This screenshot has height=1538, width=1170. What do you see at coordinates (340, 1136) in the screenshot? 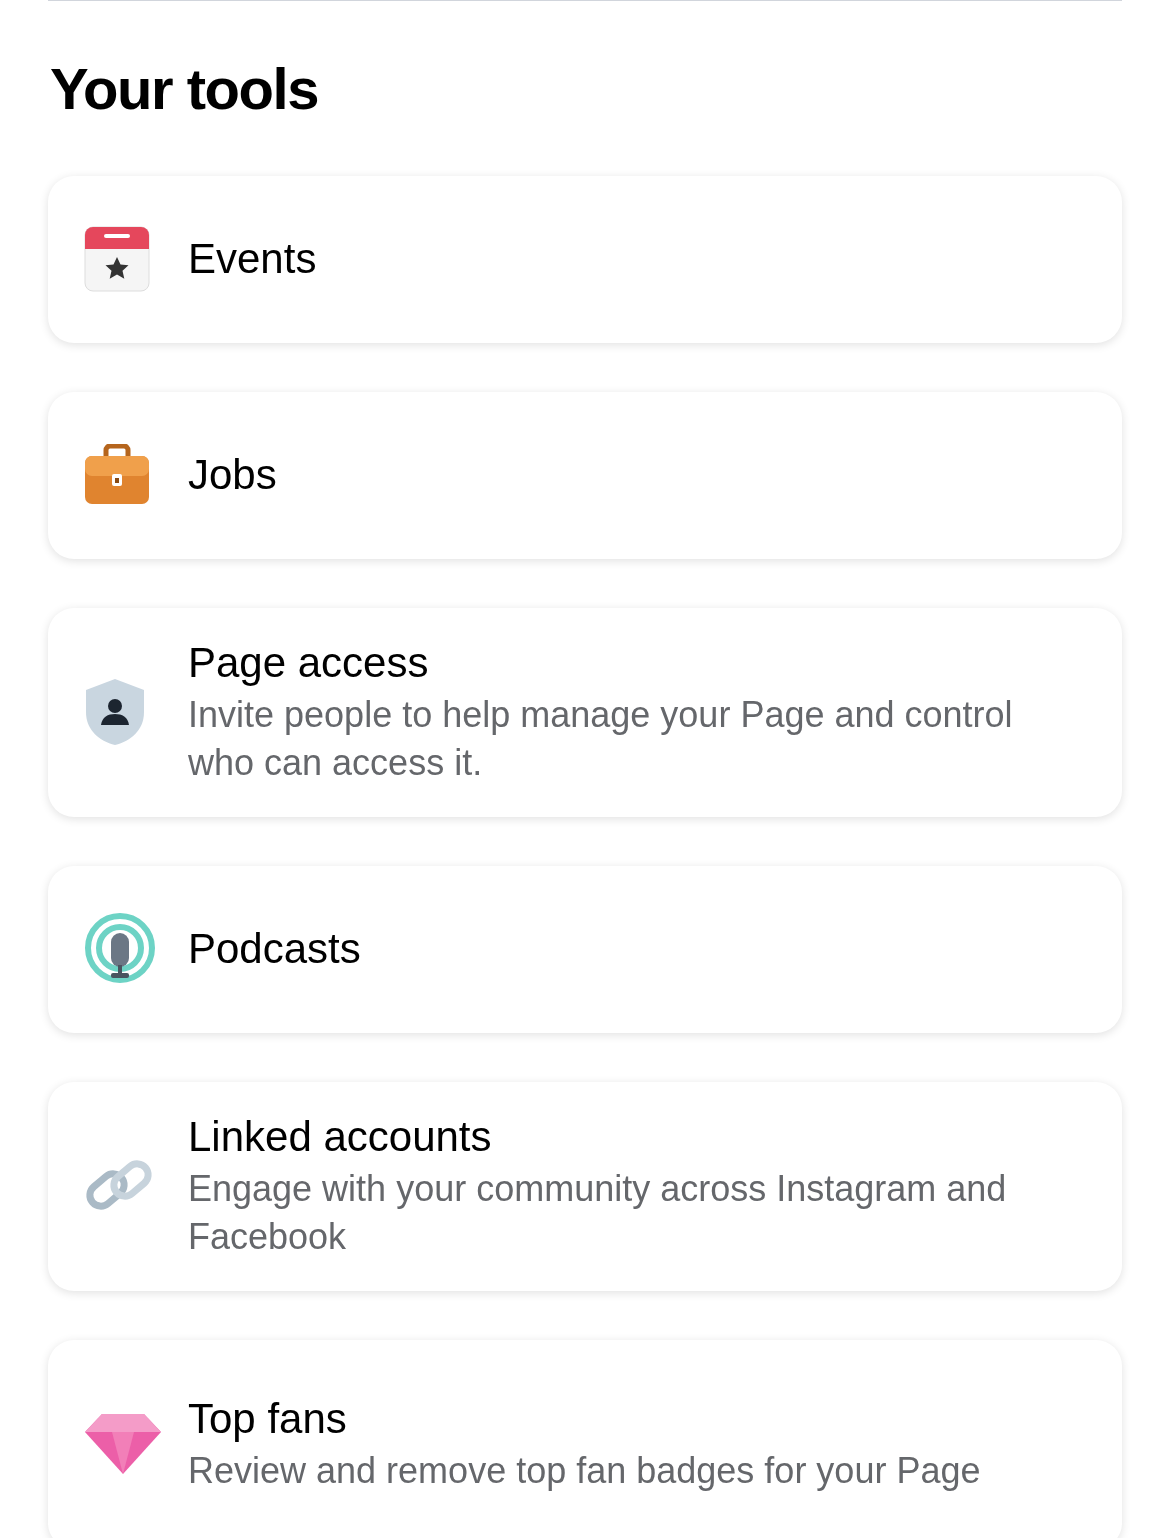
I see `tool-title: Linked accounts` at bounding box center [340, 1136].